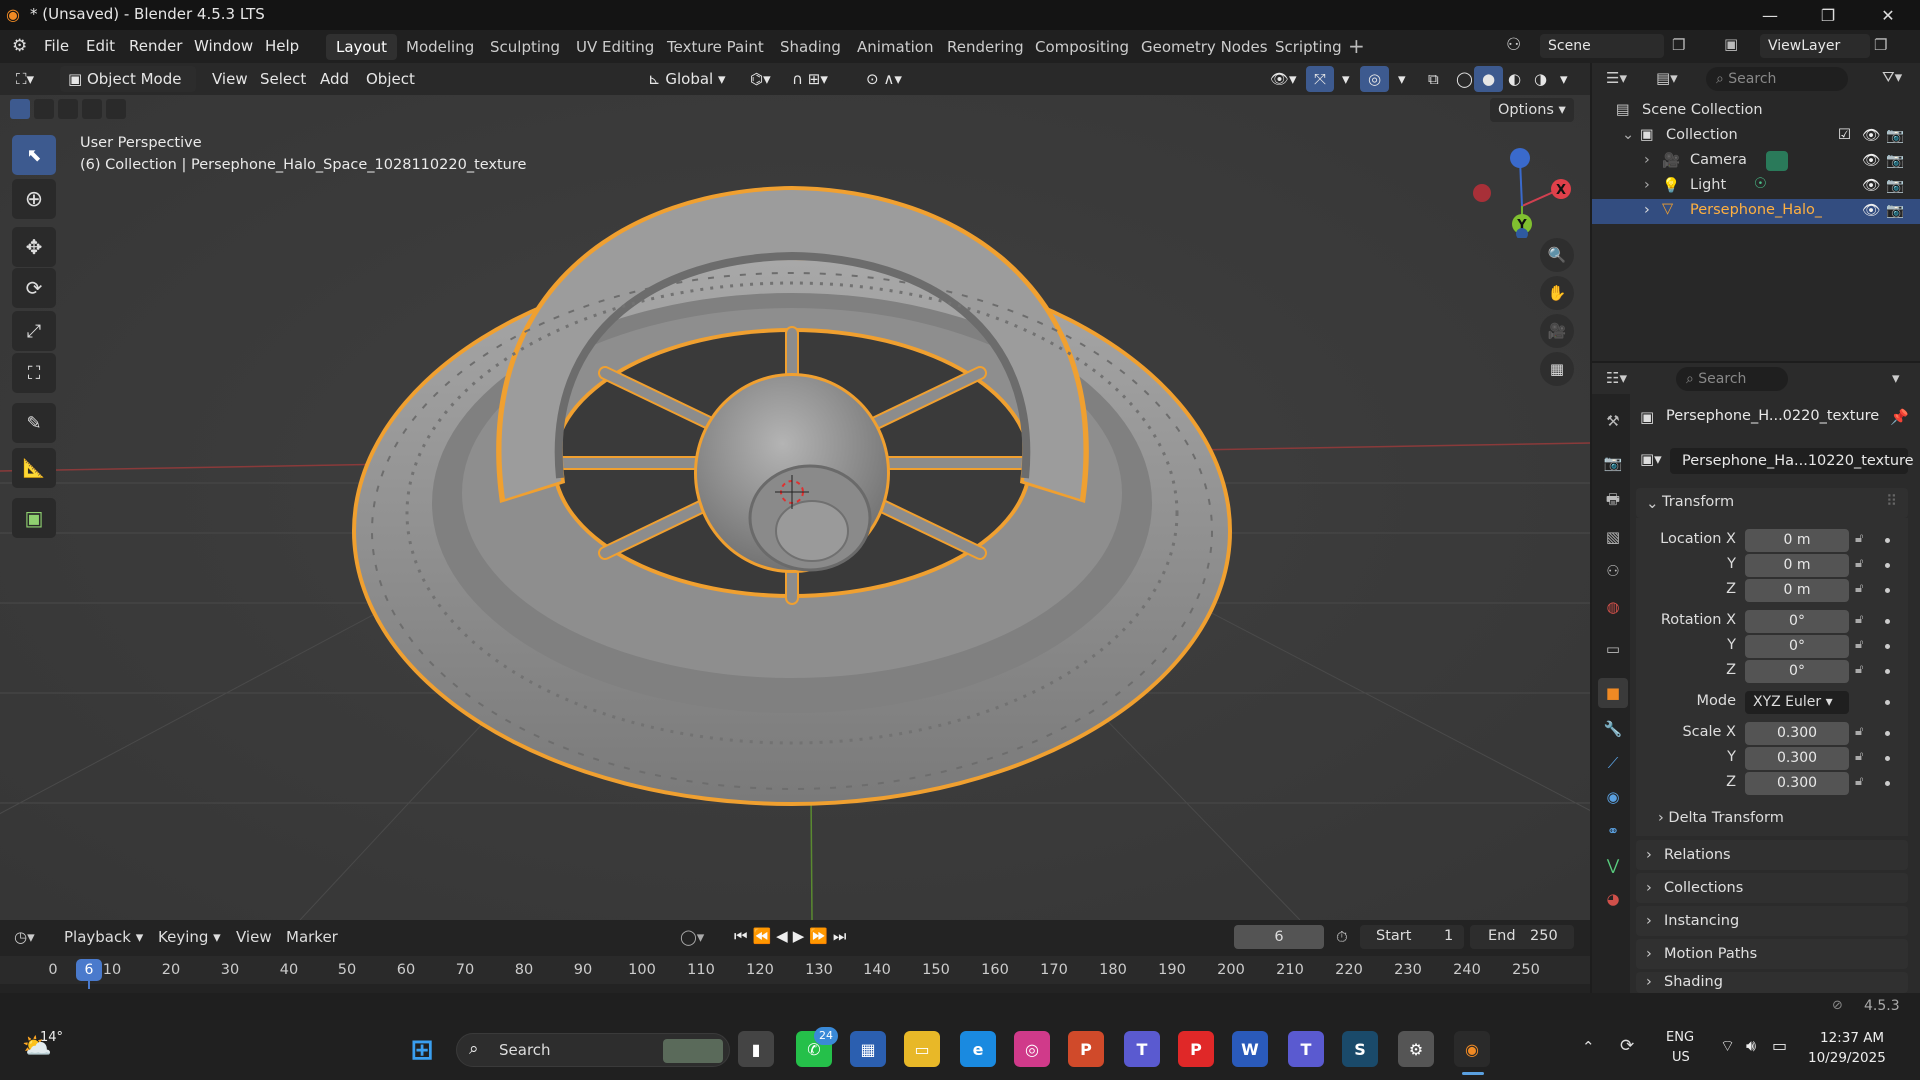 The width and height of the screenshot is (1920, 1080). Describe the element at coordinates (1880, 45) in the screenshot. I see `new-viewlayer-icon: ❐` at that location.